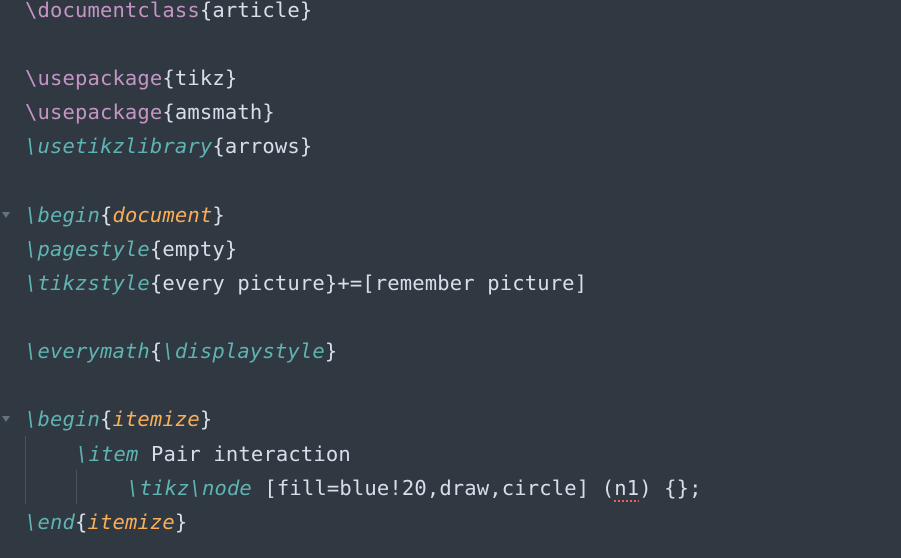 The height and width of the screenshot is (558, 901). What do you see at coordinates (87, 249) in the screenshot?
I see `command-token: \pagestyle` at bounding box center [87, 249].